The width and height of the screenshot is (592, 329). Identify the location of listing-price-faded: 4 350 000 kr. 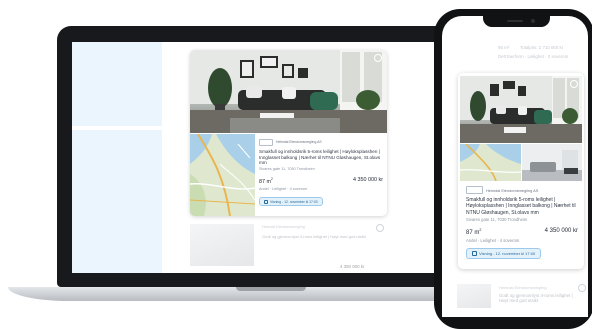
(352, 266).